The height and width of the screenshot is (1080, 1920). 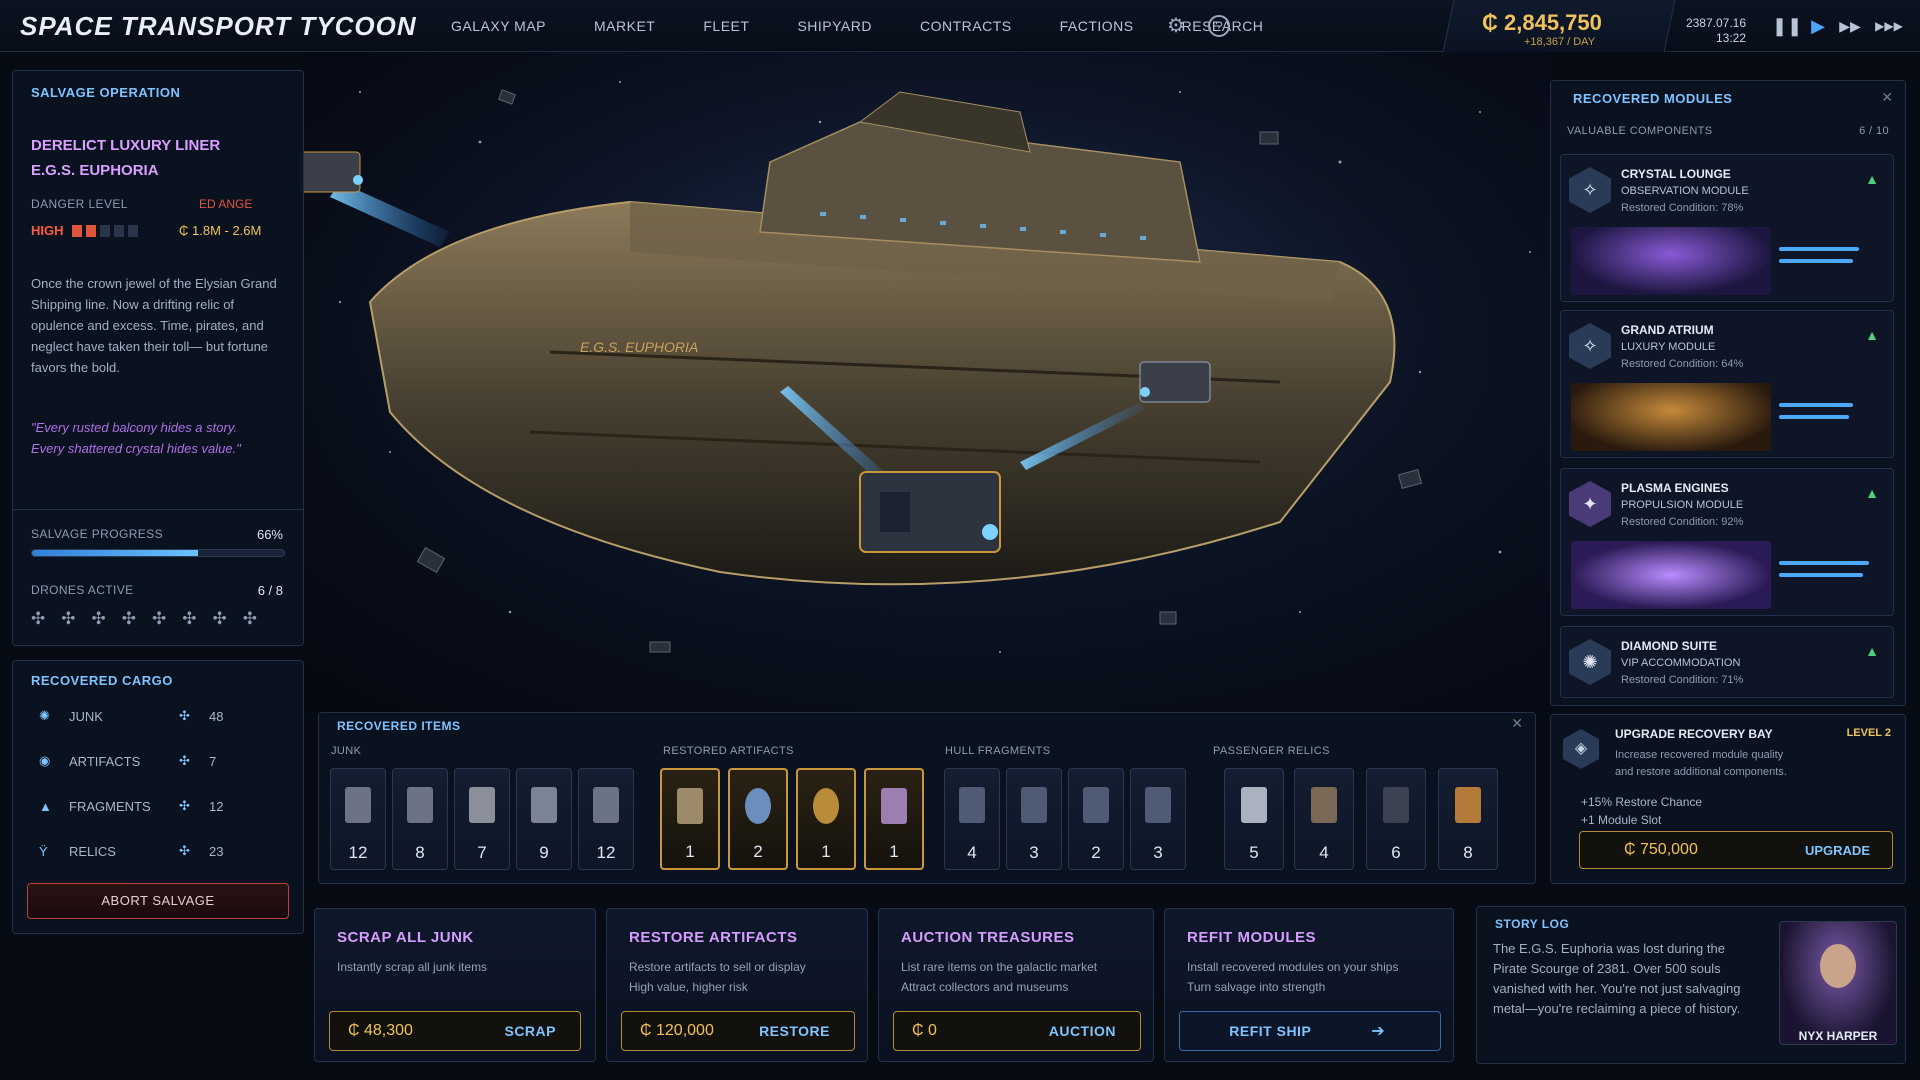 I want to click on item-slot-relic: 5, so click(x=1254, y=819).